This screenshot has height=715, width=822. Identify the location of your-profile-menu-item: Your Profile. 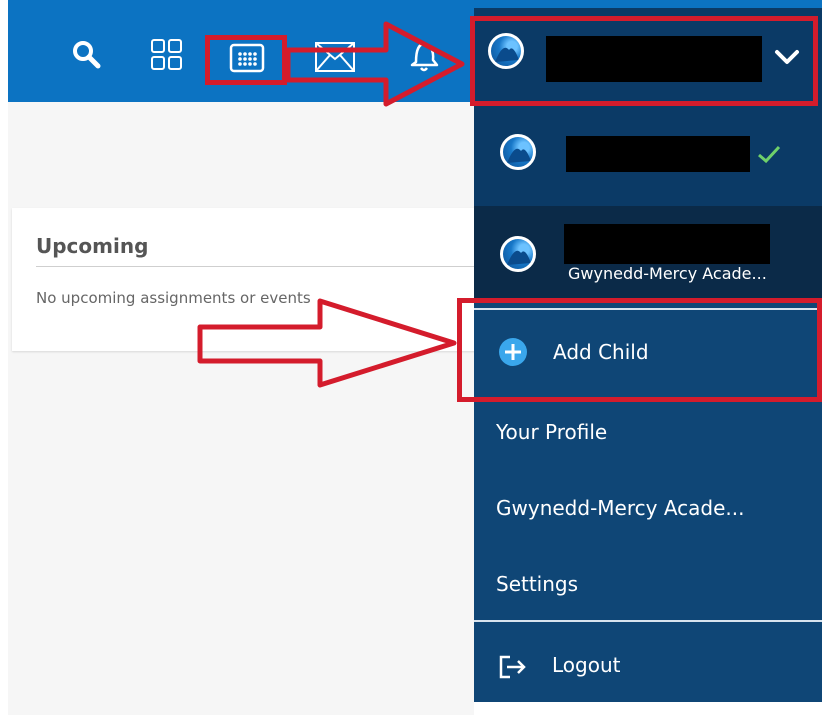
(648, 432).